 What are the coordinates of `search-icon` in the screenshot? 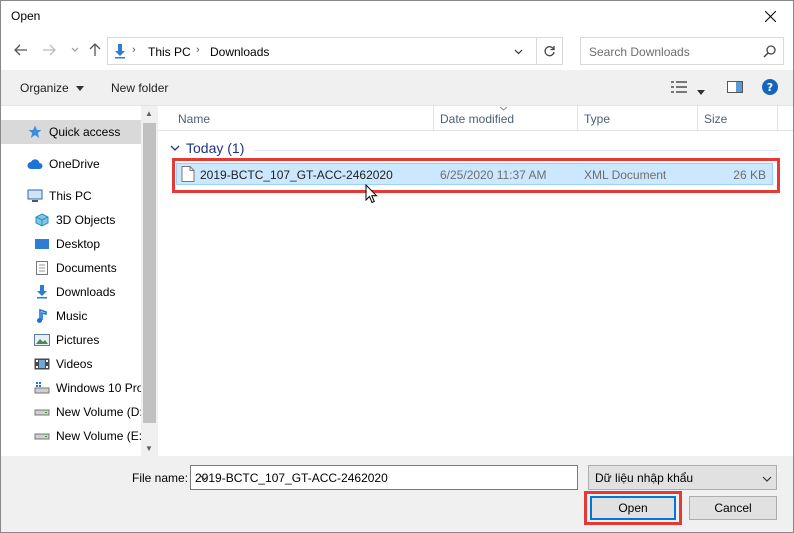 It's located at (770, 52).